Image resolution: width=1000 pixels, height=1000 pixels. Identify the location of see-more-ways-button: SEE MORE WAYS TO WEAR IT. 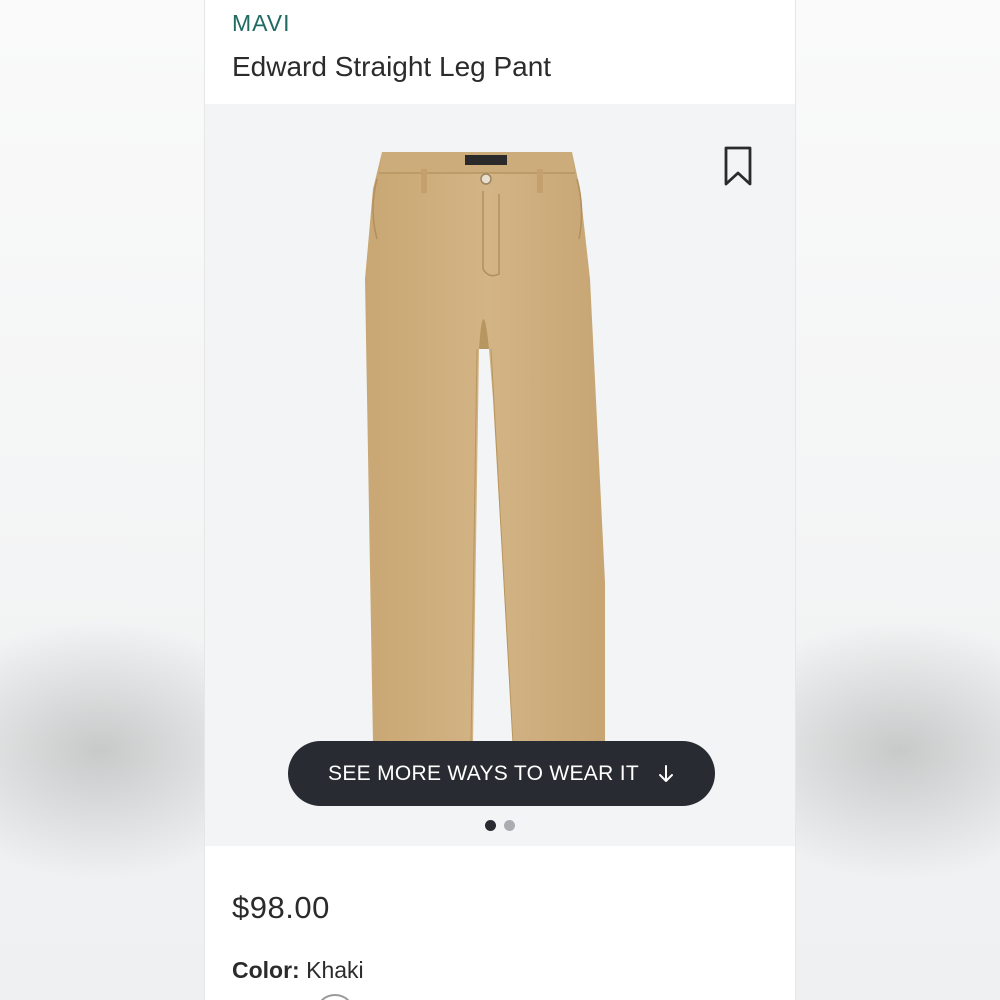
(501, 773).